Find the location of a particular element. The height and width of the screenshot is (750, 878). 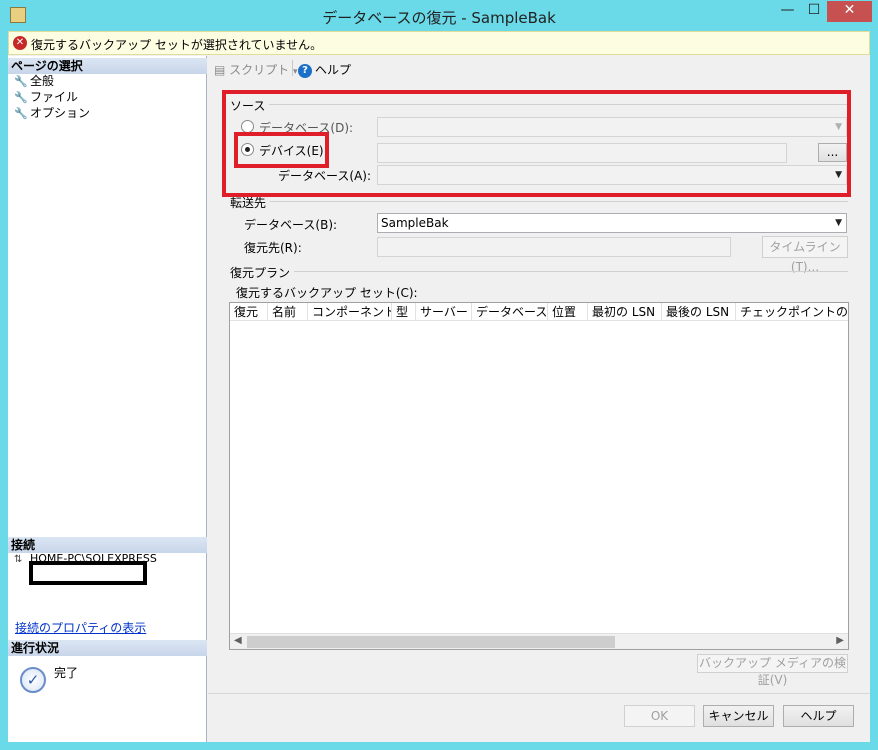

column-header: 最初の LSN is located at coordinates (625, 312).